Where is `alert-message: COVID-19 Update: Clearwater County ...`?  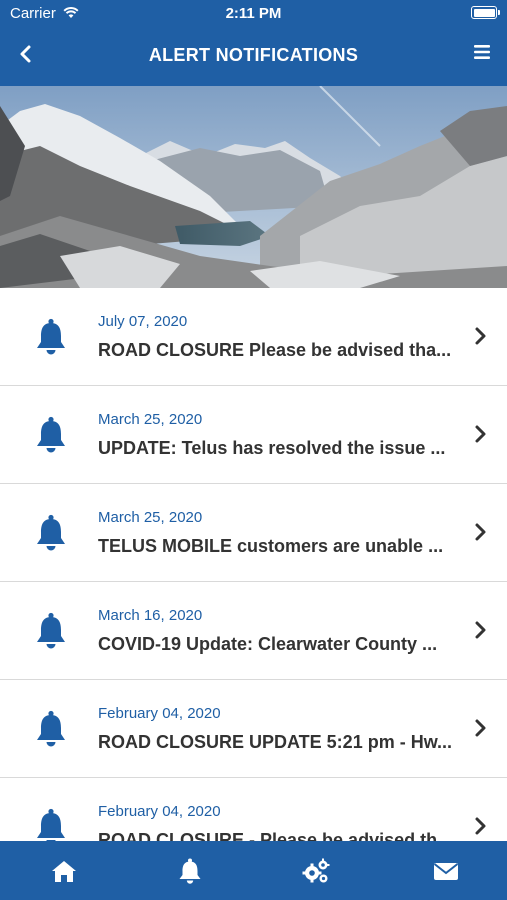
alert-message: COVID-19 Update: Clearwater County ... is located at coordinates (268, 644).